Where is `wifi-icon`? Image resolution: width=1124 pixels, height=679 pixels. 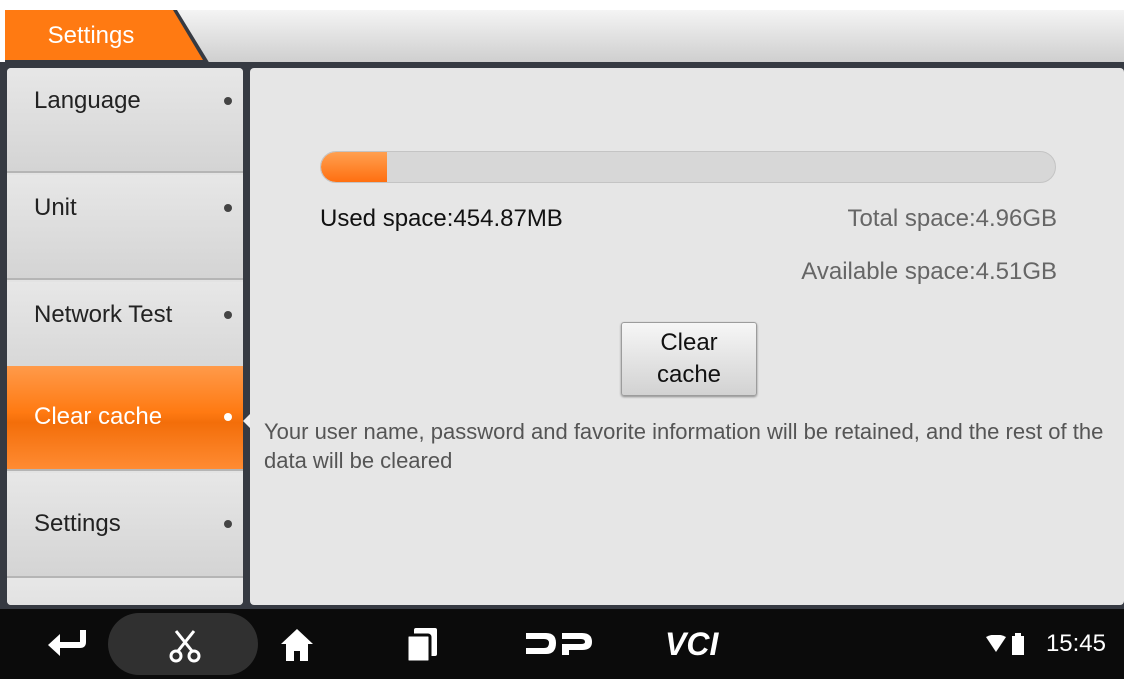
wifi-icon is located at coordinates (996, 643).